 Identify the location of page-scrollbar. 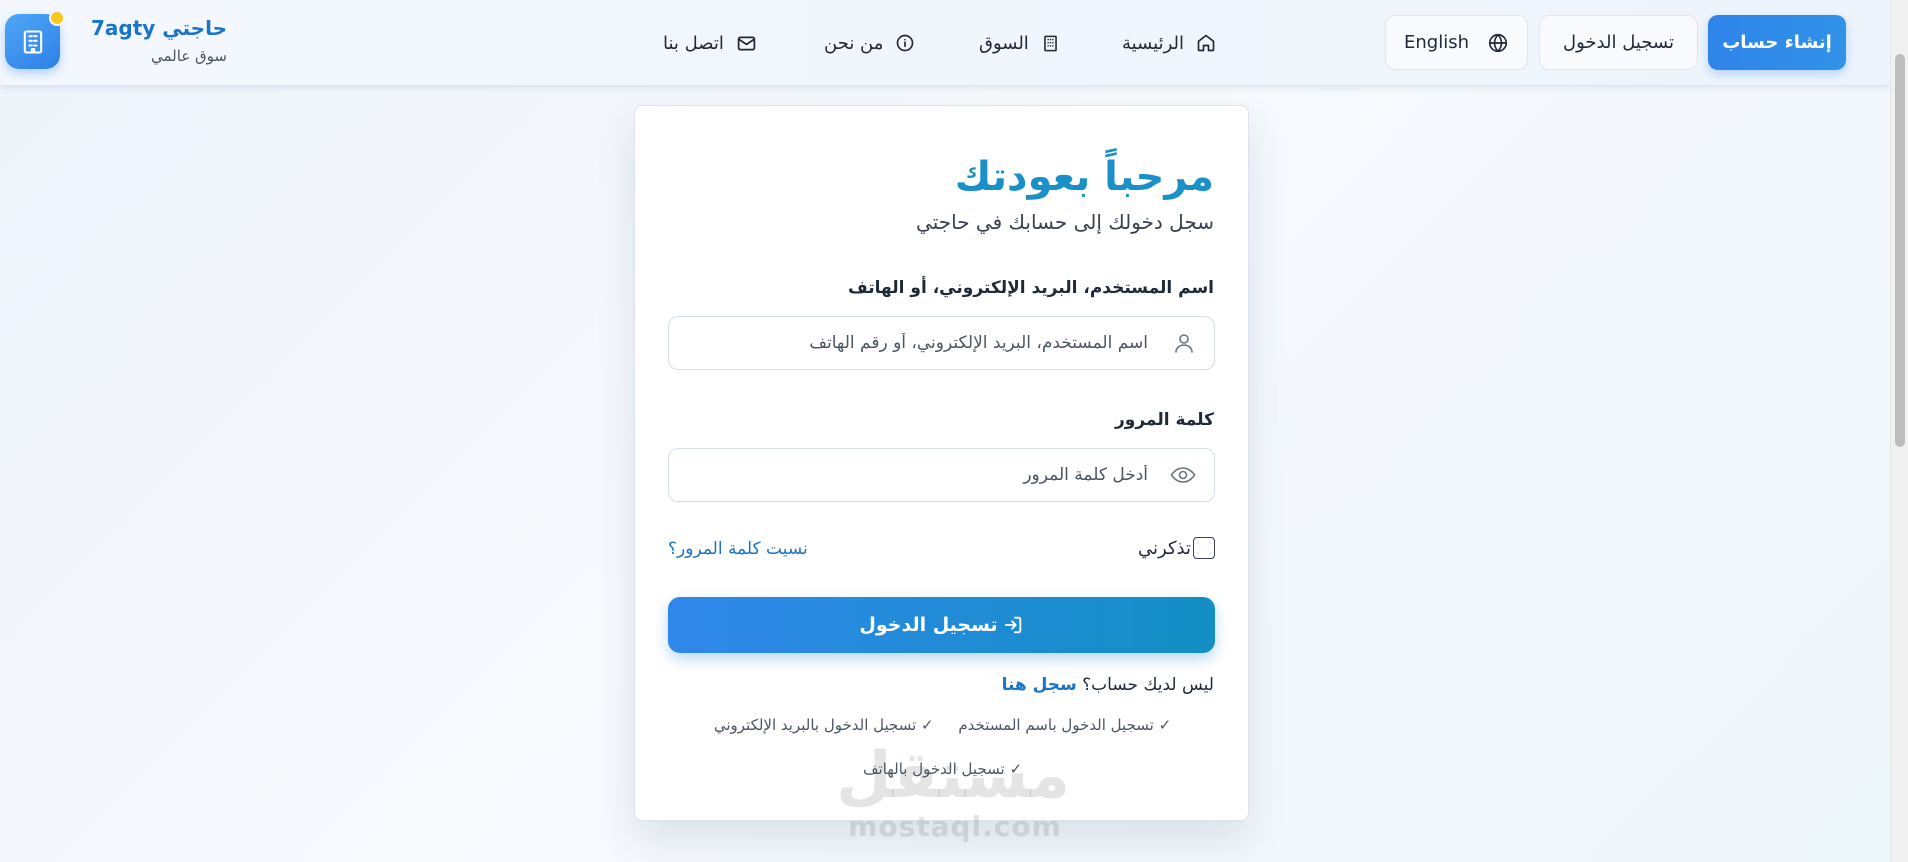
(1899, 431).